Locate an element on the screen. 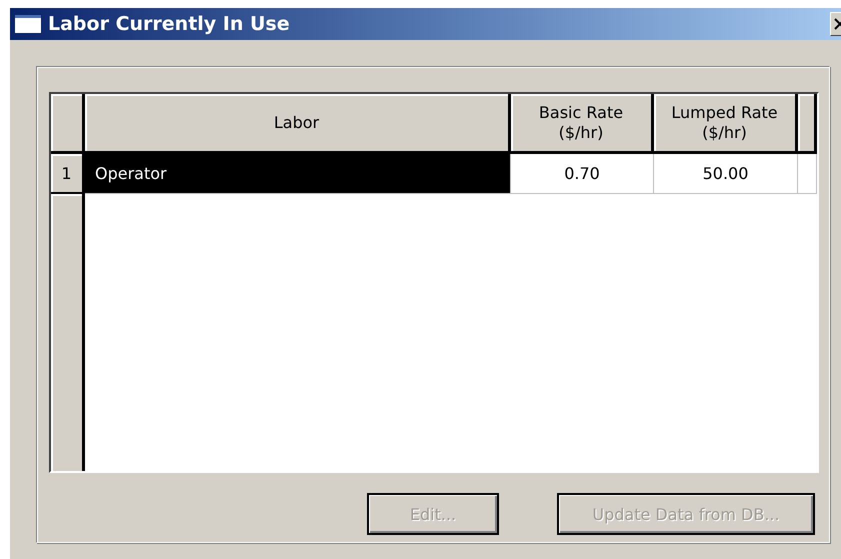 This screenshot has width=841, height=559. grid-corner is located at coordinates (68, 124).